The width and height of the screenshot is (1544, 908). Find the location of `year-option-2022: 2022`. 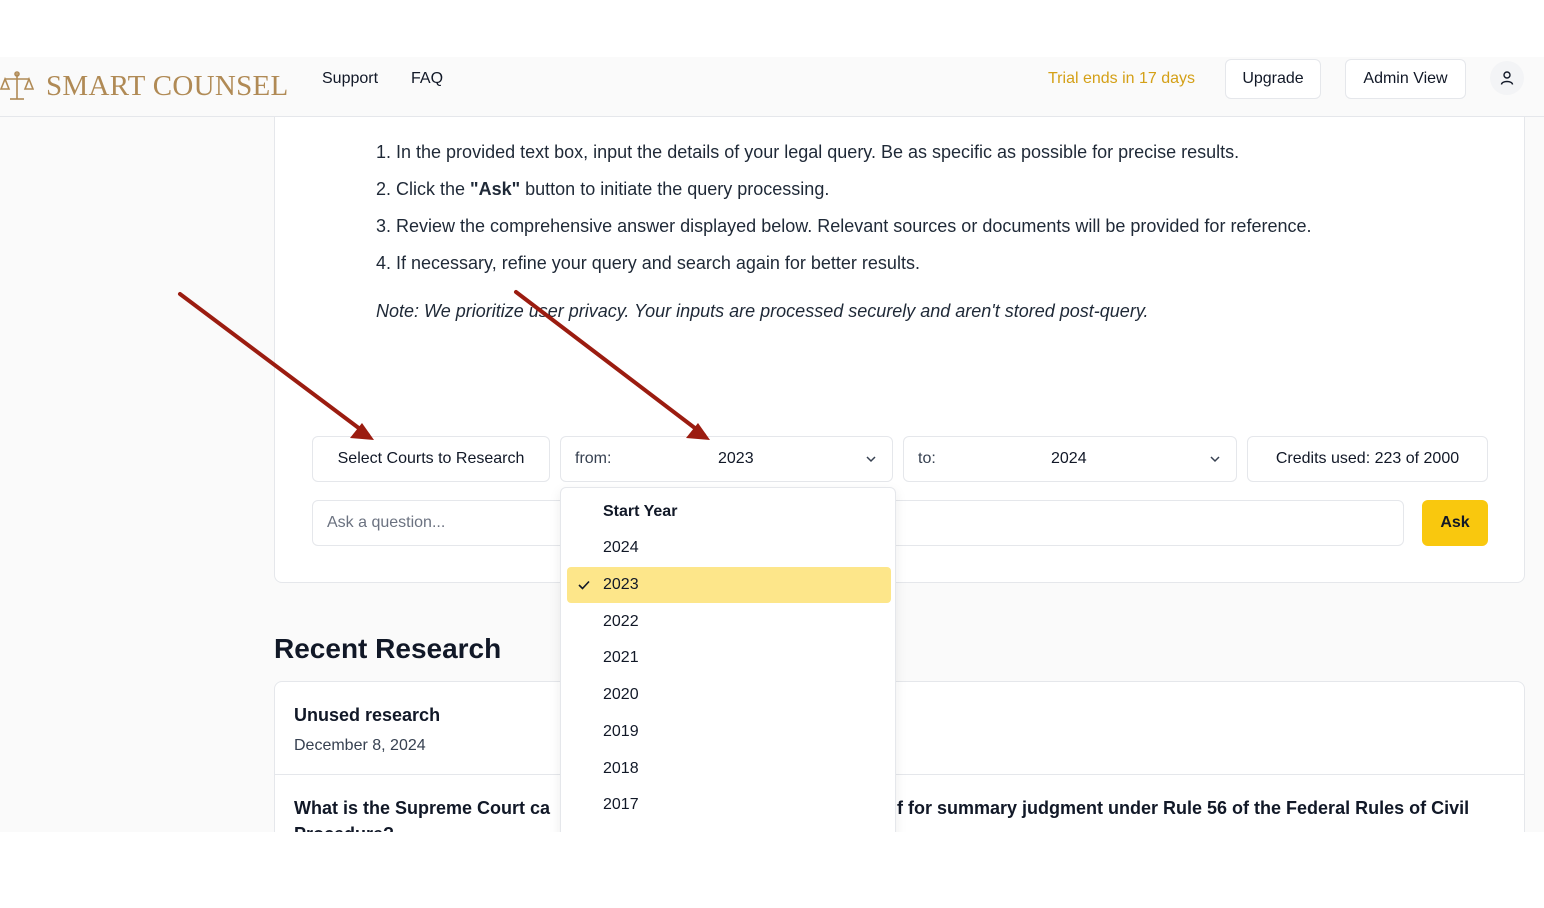

year-option-2022: 2022 is located at coordinates (729, 622).